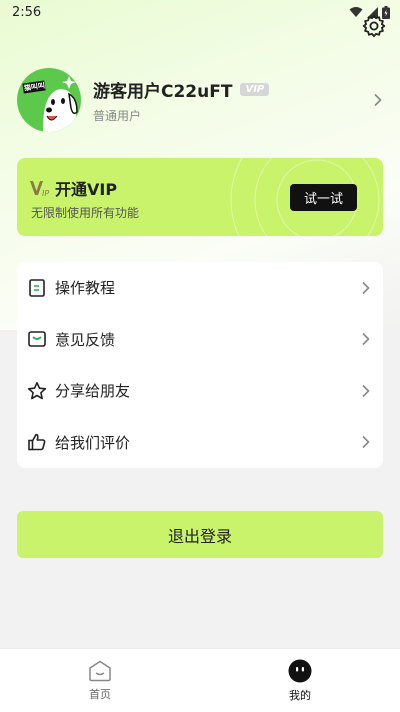 This screenshot has height=712, width=400. What do you see at coordinates (200, 443) in the screenshot?
I see `menu-item-rate: 给我们评价` at bounding box center [200, 443].